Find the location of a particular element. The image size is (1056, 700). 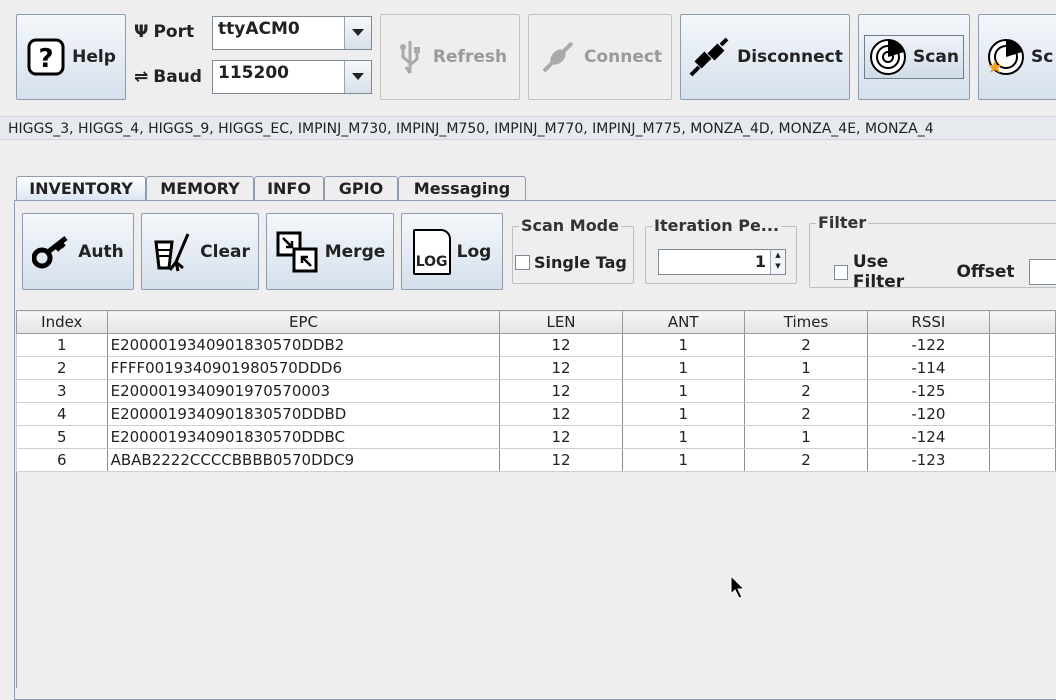

offset-input is located at coordinates (1042, 272).